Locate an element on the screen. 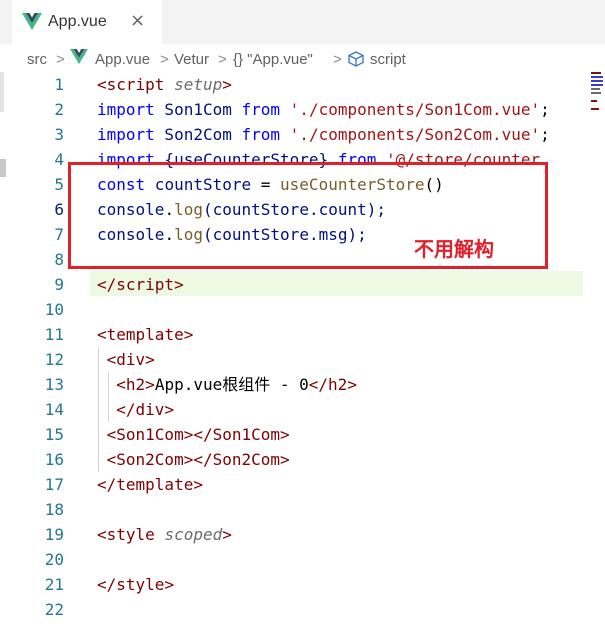 The height and width of the screenshot is (633, 605). close-icon: × is located at coordinates (137, 20).